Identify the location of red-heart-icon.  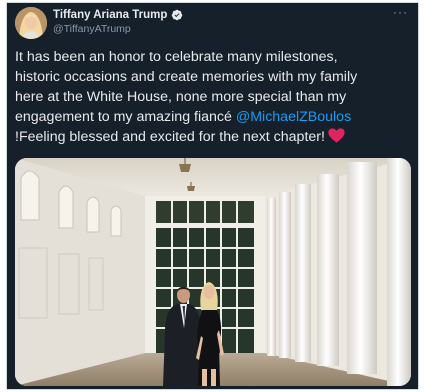
(336, 135).